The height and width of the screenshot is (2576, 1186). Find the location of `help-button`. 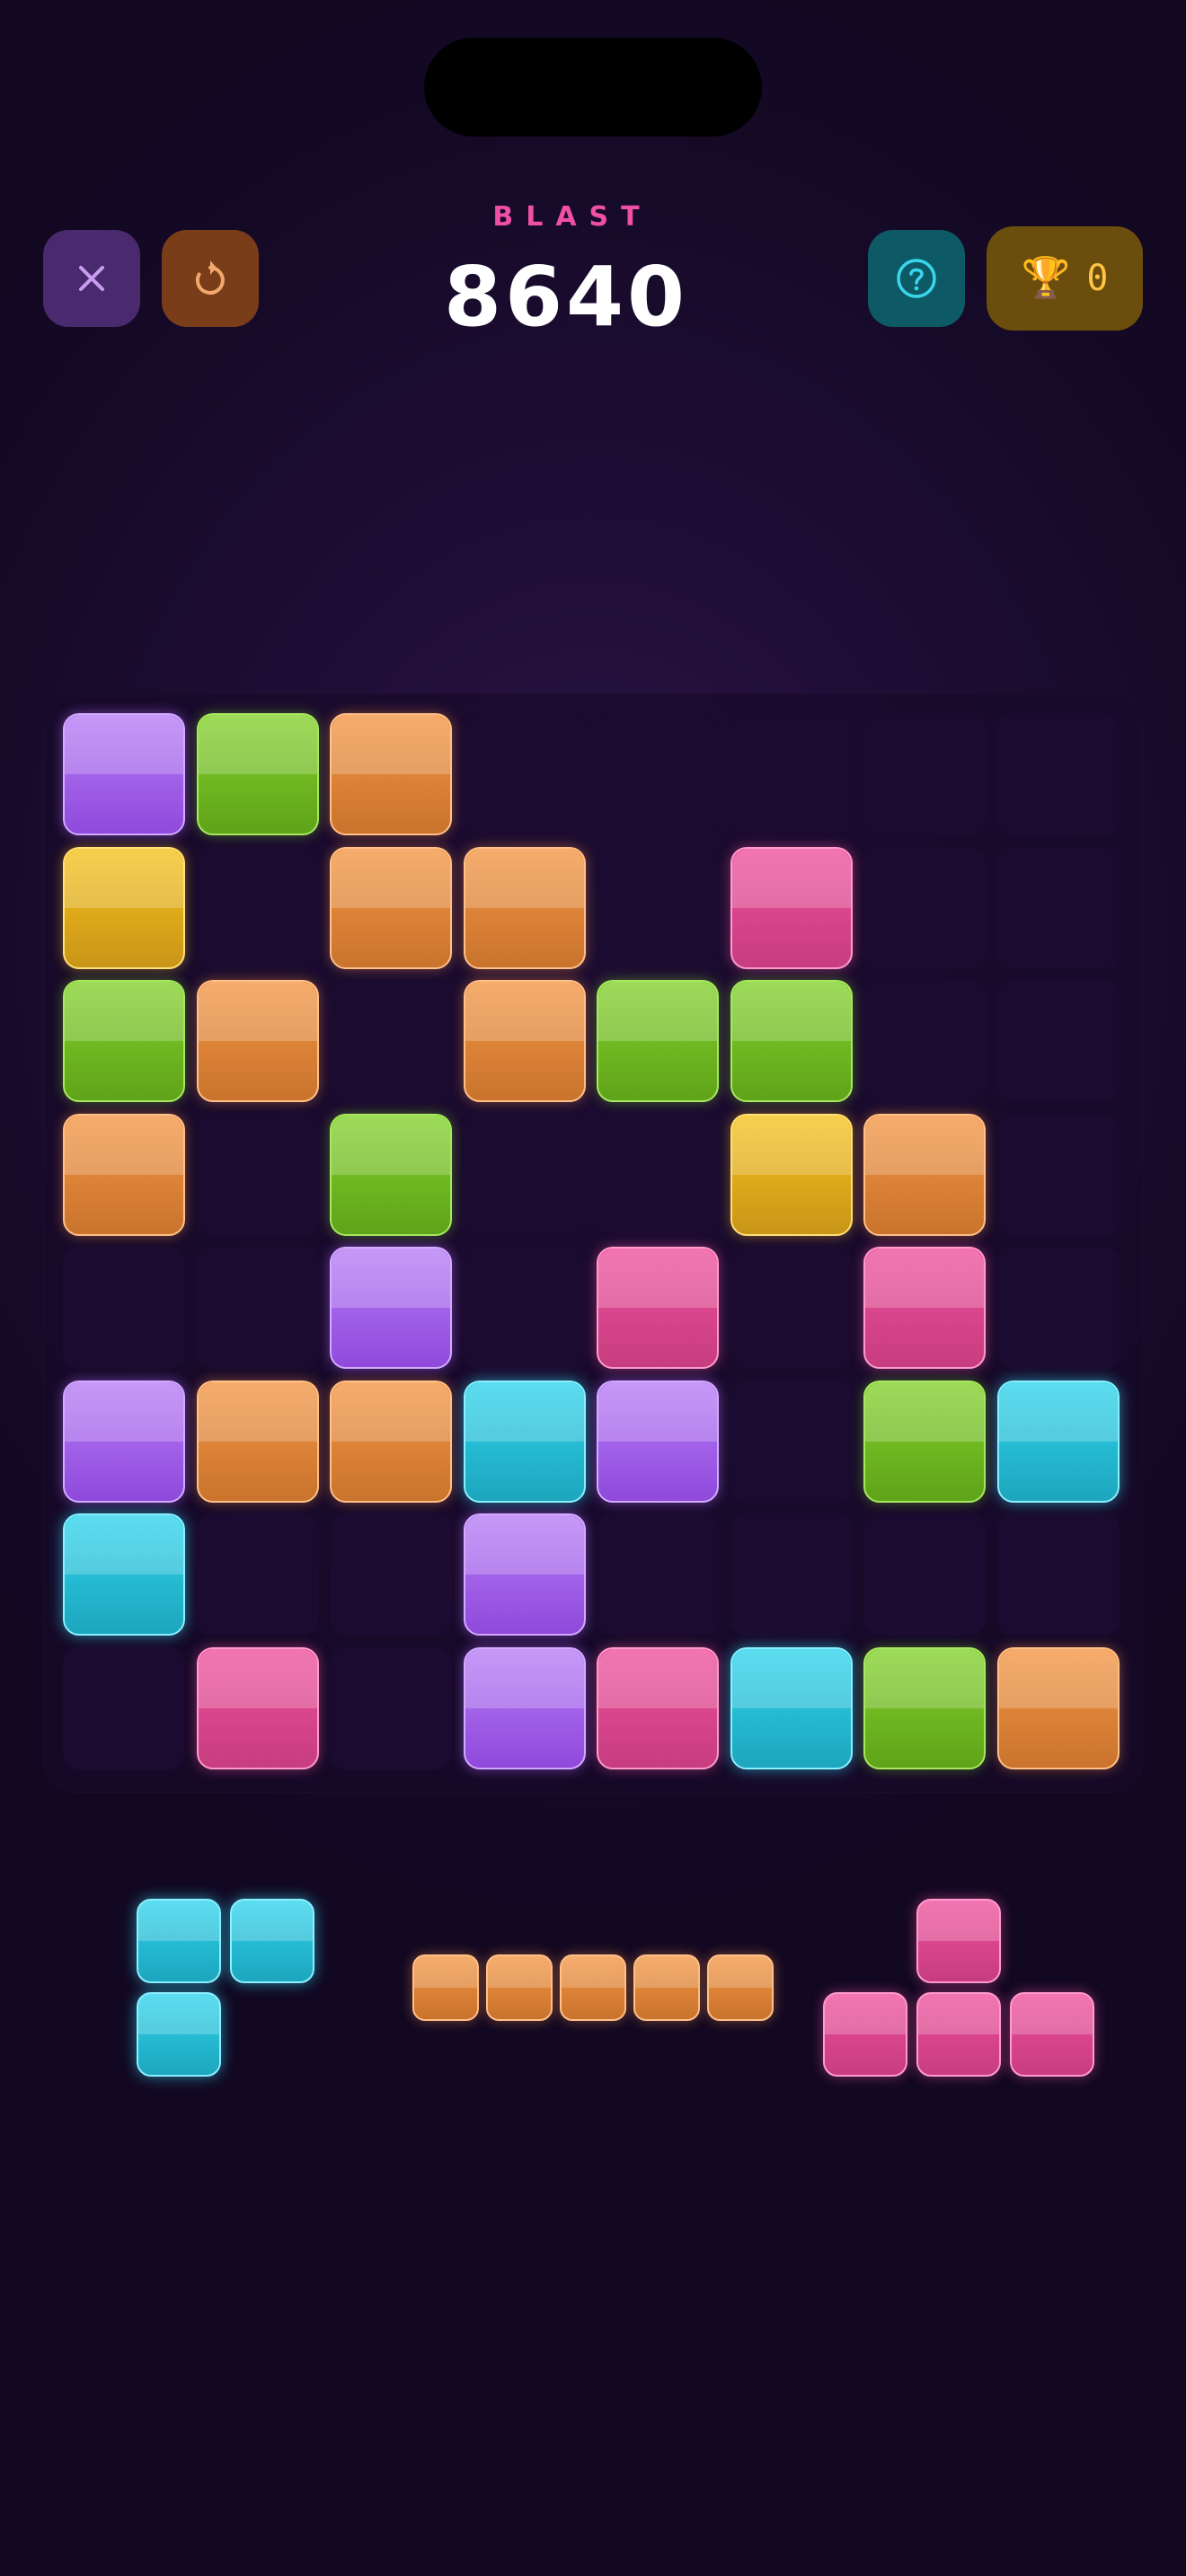

help-button is located at coordinates (916, 278).